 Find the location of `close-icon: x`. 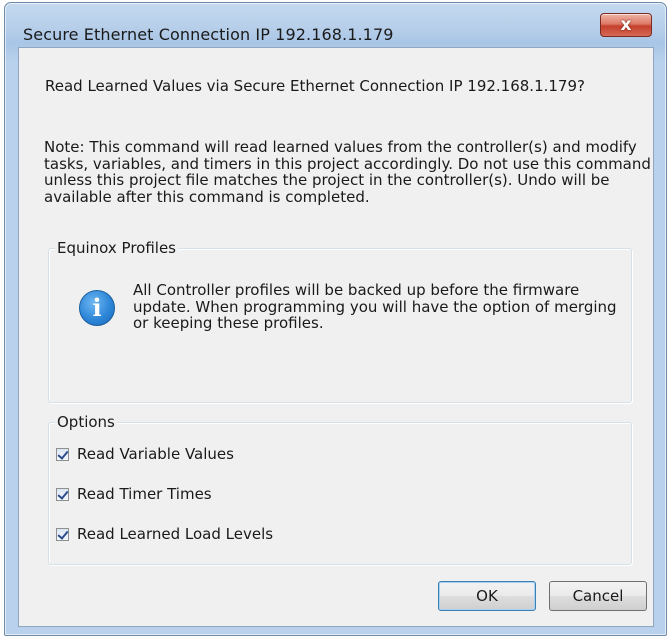

close-icon: x is located at coordinates (626, 24).